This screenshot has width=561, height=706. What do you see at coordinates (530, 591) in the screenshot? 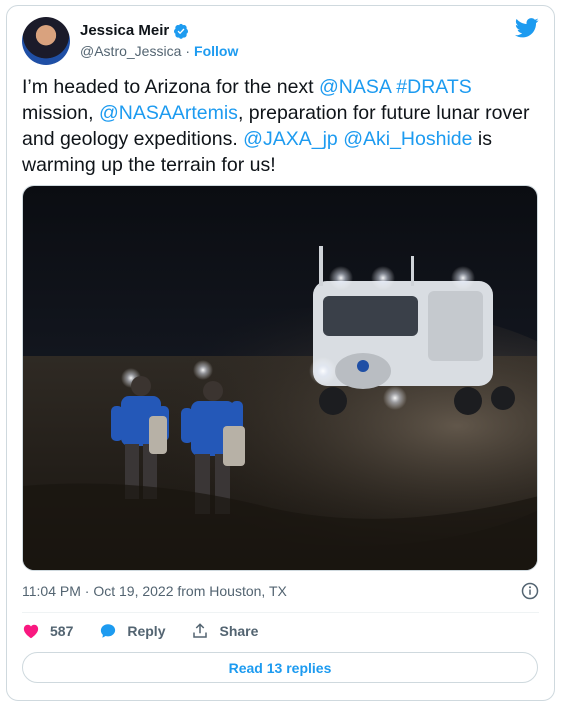
I see `info-icon` at bounding box center [530, 591].